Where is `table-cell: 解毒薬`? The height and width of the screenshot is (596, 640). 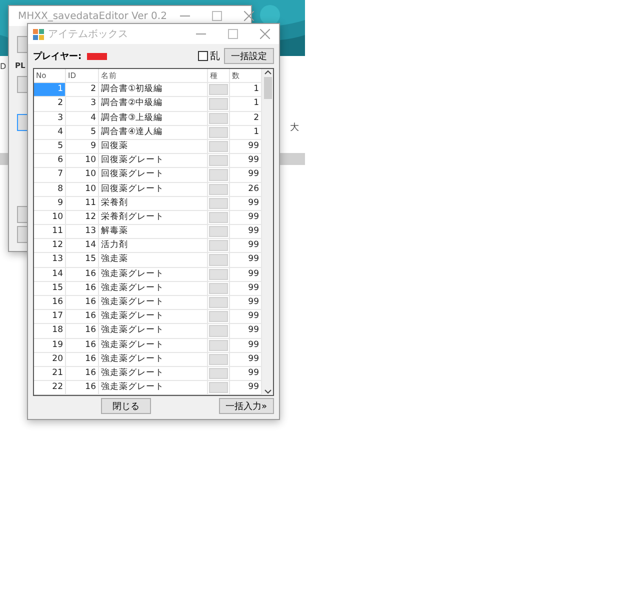 table-cell: 解毒薬 is located at coordinates (153, 232).